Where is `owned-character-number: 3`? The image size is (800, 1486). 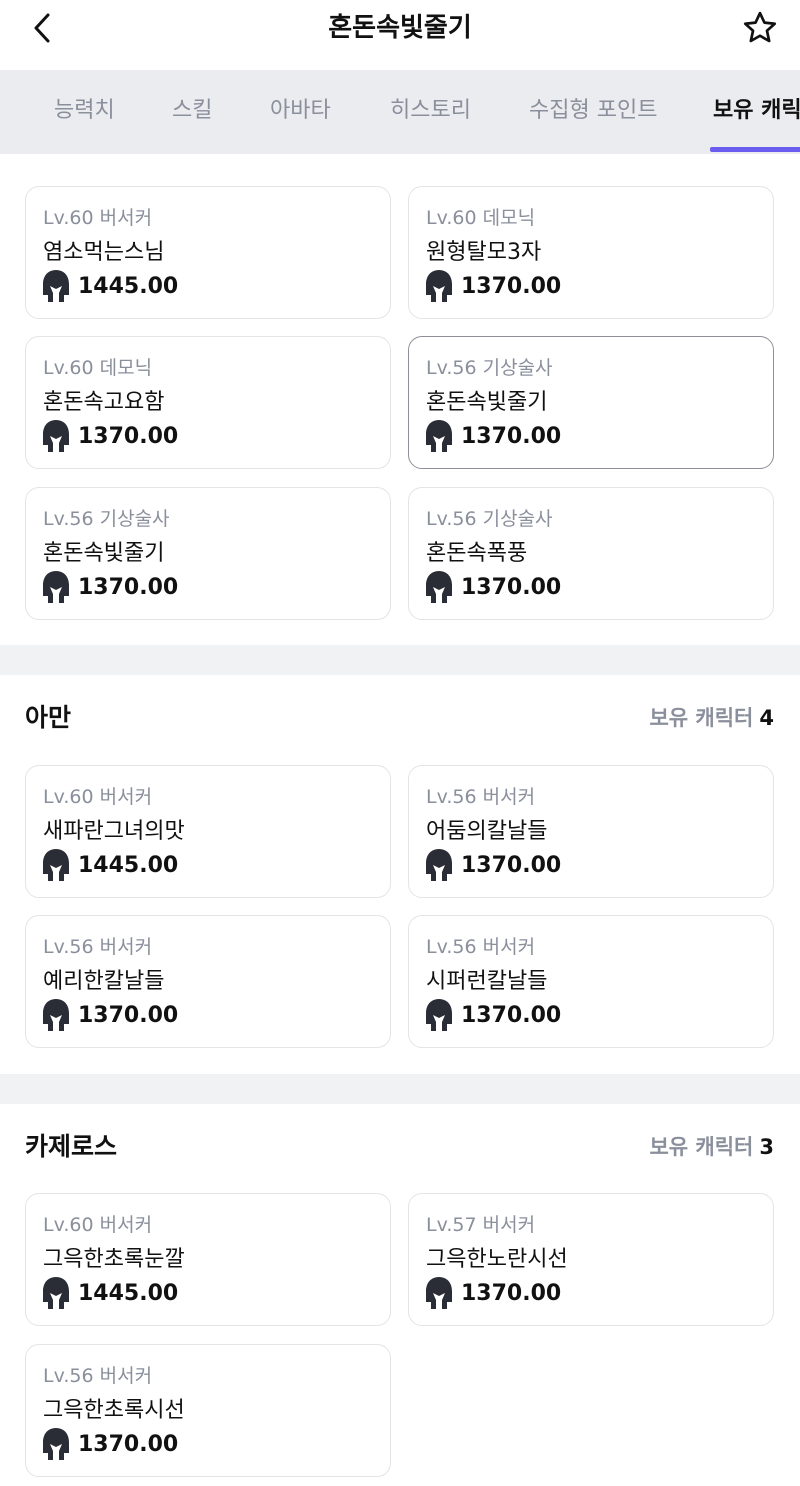 owned-character-number: 3 is located at coordinates (766, 1147).